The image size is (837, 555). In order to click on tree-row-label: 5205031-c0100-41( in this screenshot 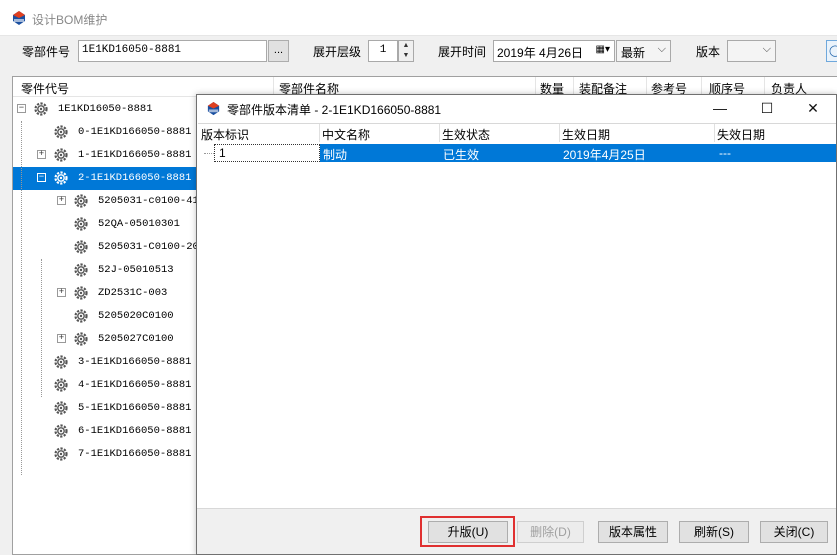, I will do `click(152, 201)`.